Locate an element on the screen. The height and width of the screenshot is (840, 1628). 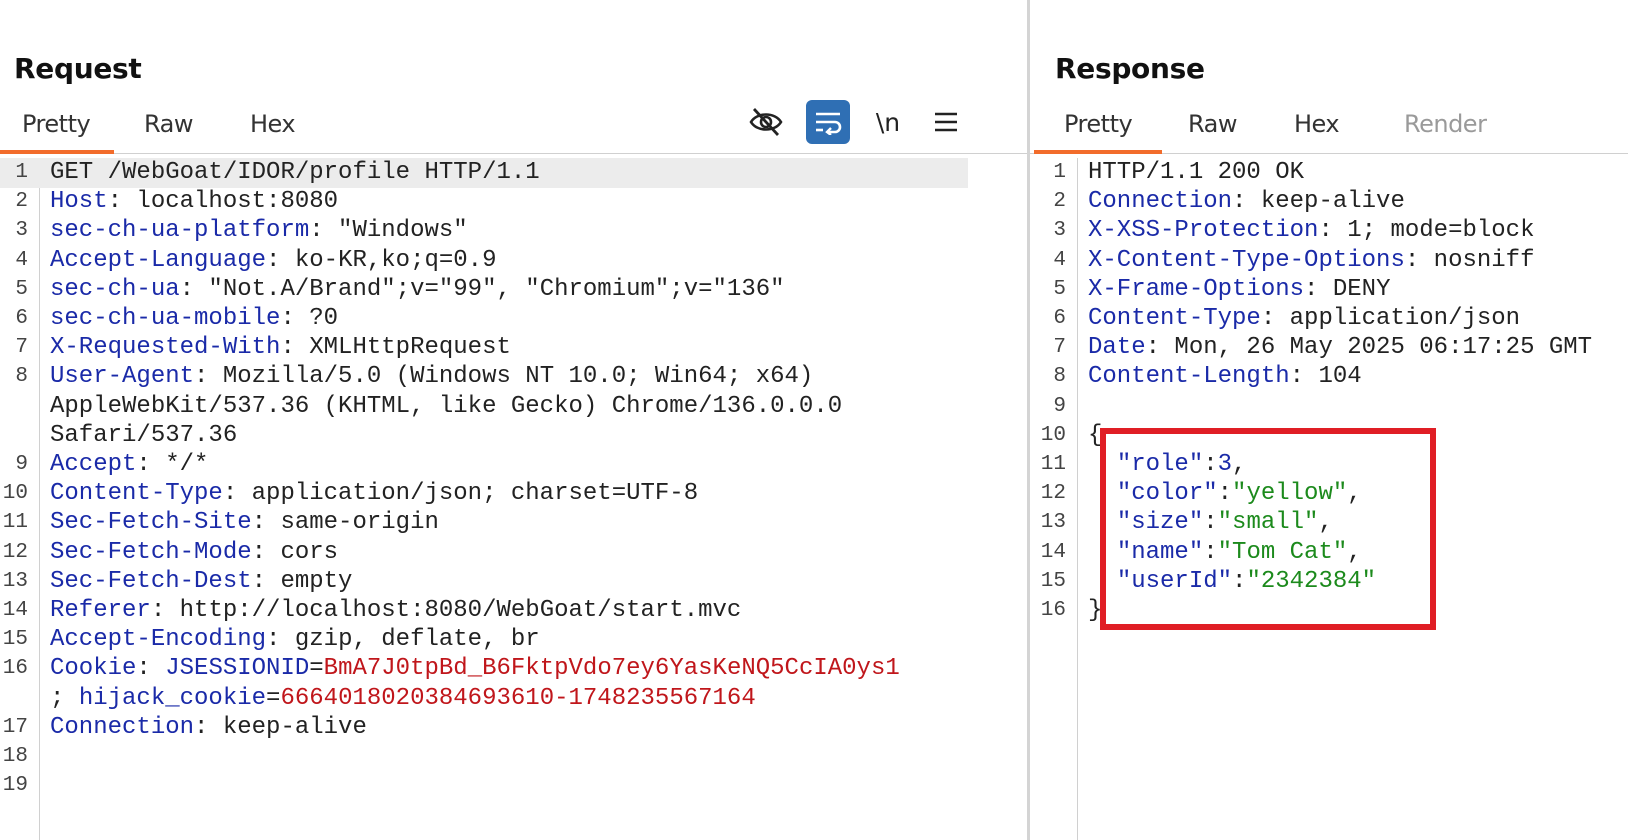
header-name: Content-Length is located at coordinates (1189, 377).